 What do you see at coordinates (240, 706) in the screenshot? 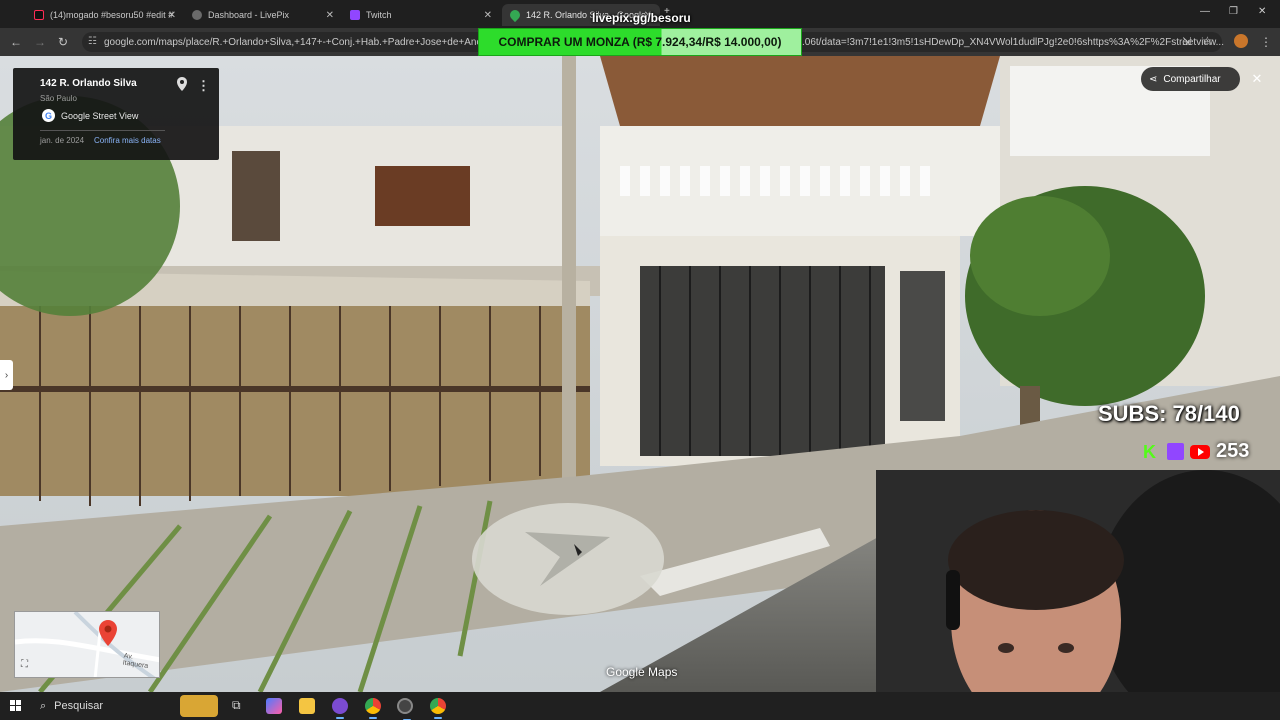
I see `task-view-icon: ⧉` at bounding box center [240, 706].